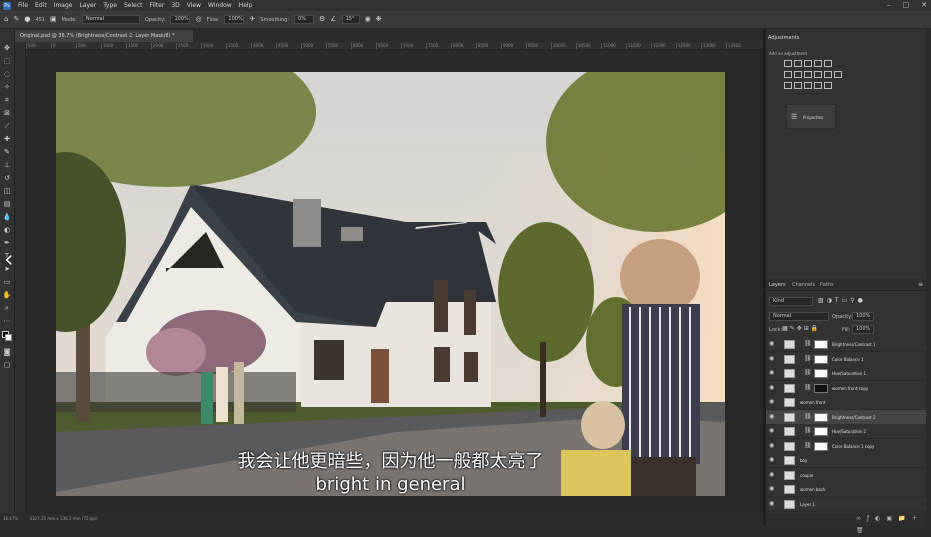 This screenshot has width=931, height=537. I want to click on layer-row: ◉ ⛓ Hue/Saturation 2, so click(846, 431).